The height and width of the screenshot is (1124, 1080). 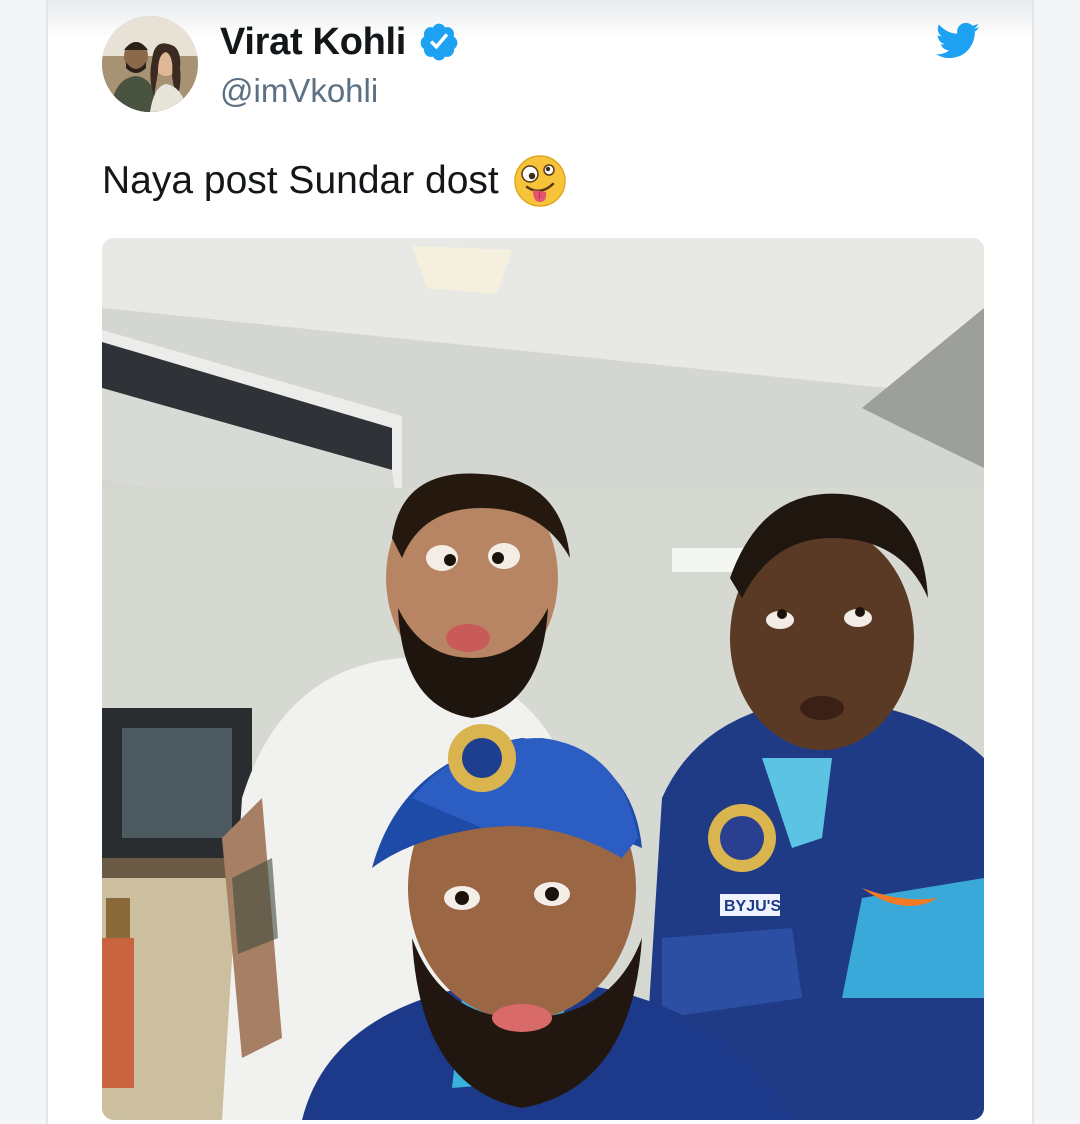 I want to click on zany-face-emoji-icon, so click(x=540, y=181).